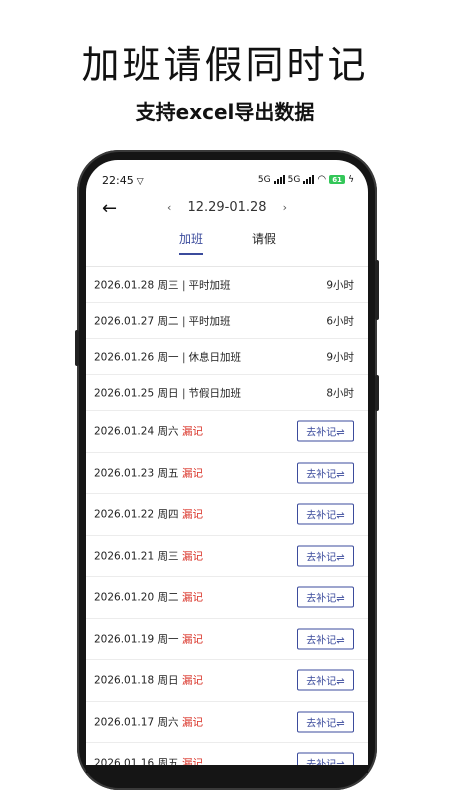 This screenshot has width=450, height=800. Describe the element at coordinates (225, 65) in the screenshot. I see `promo-title: 加班请假同时记` at that location.